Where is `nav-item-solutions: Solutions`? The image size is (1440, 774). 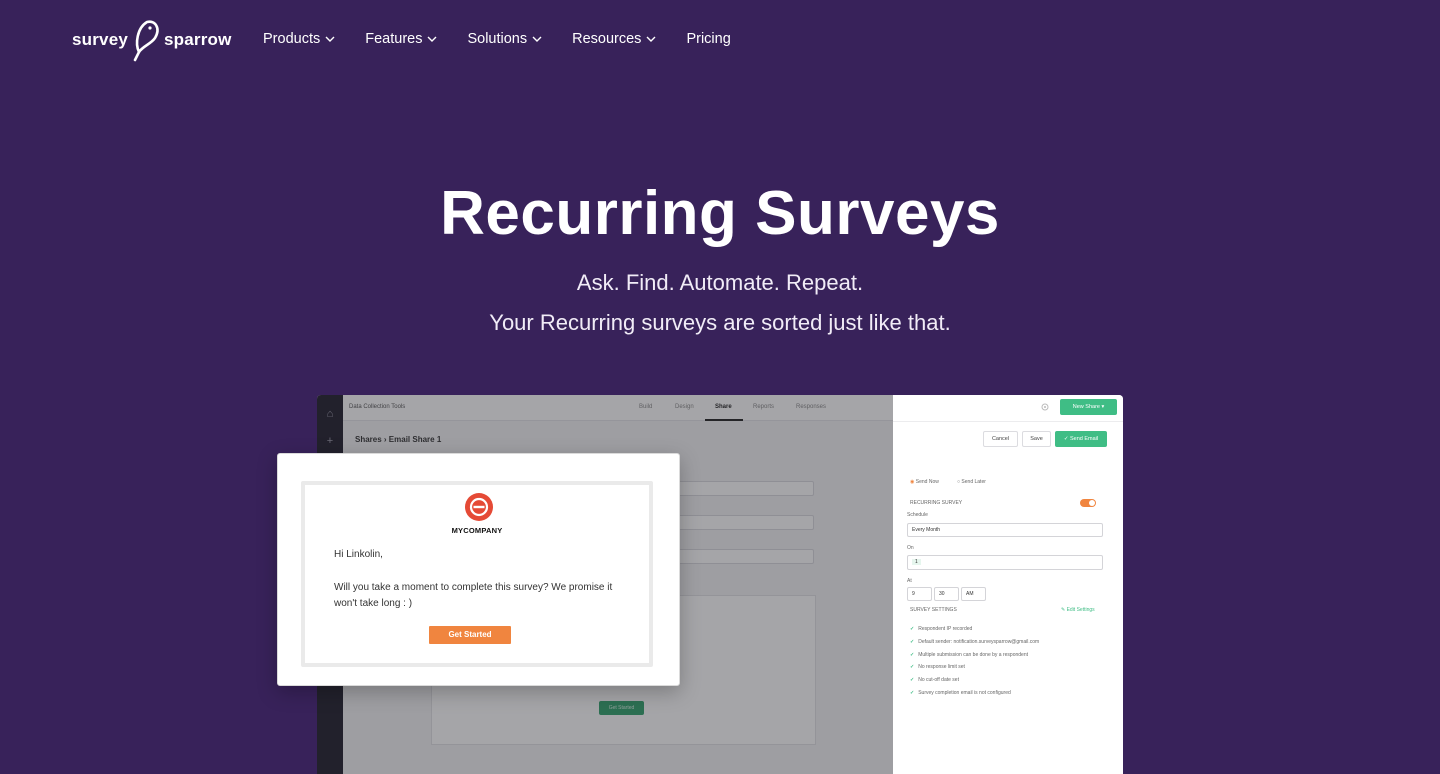 nav-item-solutions: Solutions is located at coordinates (504, 39).